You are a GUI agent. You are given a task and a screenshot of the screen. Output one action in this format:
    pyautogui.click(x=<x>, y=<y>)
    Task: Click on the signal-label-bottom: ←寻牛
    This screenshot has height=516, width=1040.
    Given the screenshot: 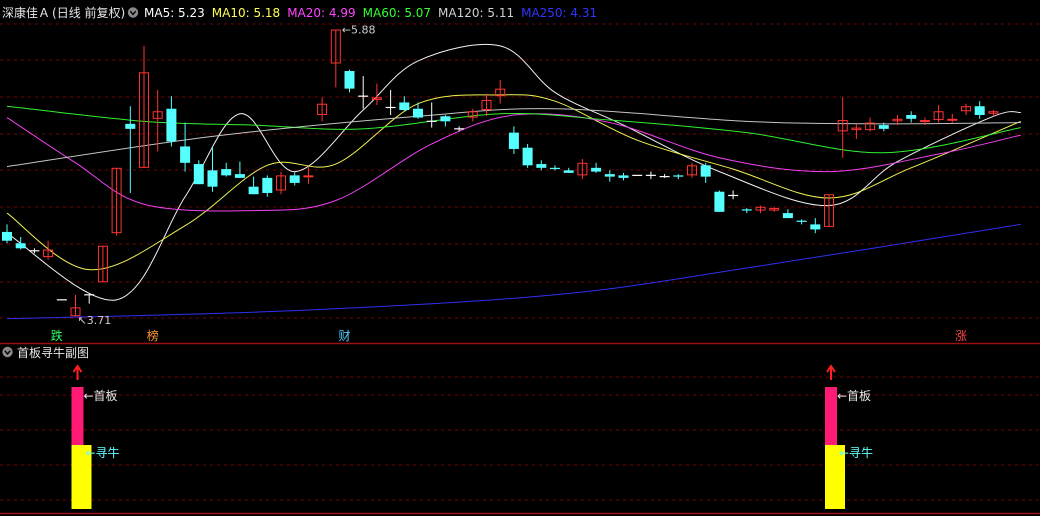 What is the action you would take?
    pyautogui.click(x=103, y=452)
    